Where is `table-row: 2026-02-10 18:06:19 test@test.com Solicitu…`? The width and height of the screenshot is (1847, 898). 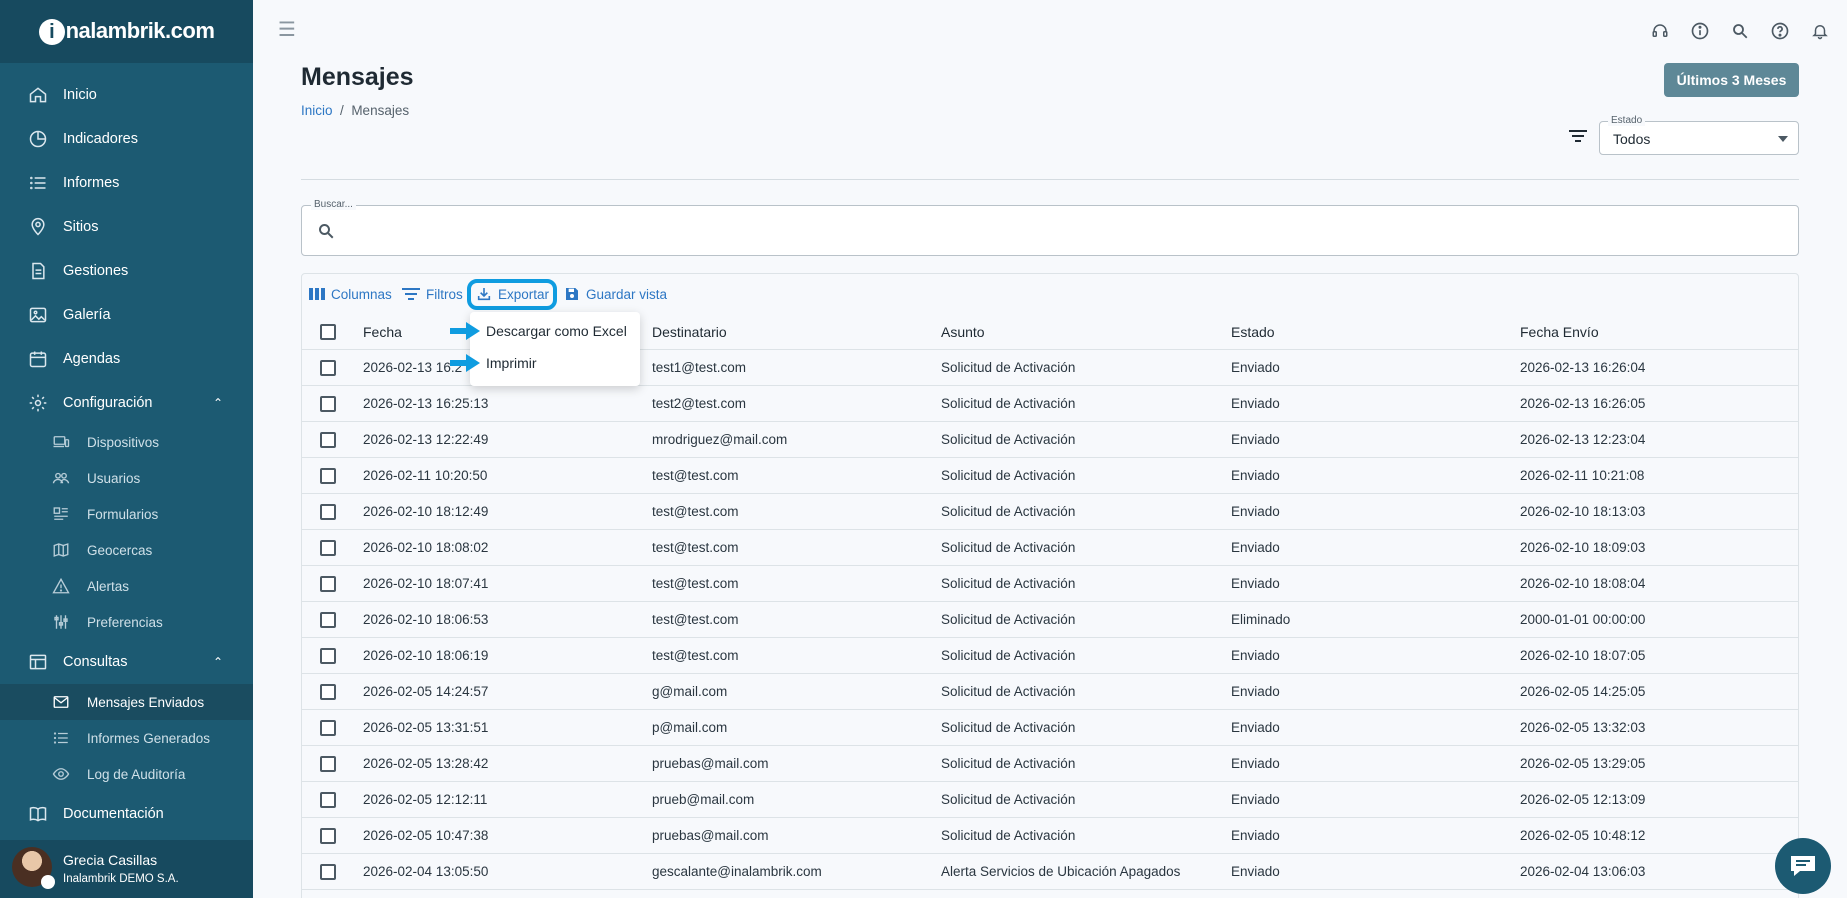
table-row: 2026-02-10 18:06:19 test@test.com Solicitu… is located at coordinates (1050, 656).